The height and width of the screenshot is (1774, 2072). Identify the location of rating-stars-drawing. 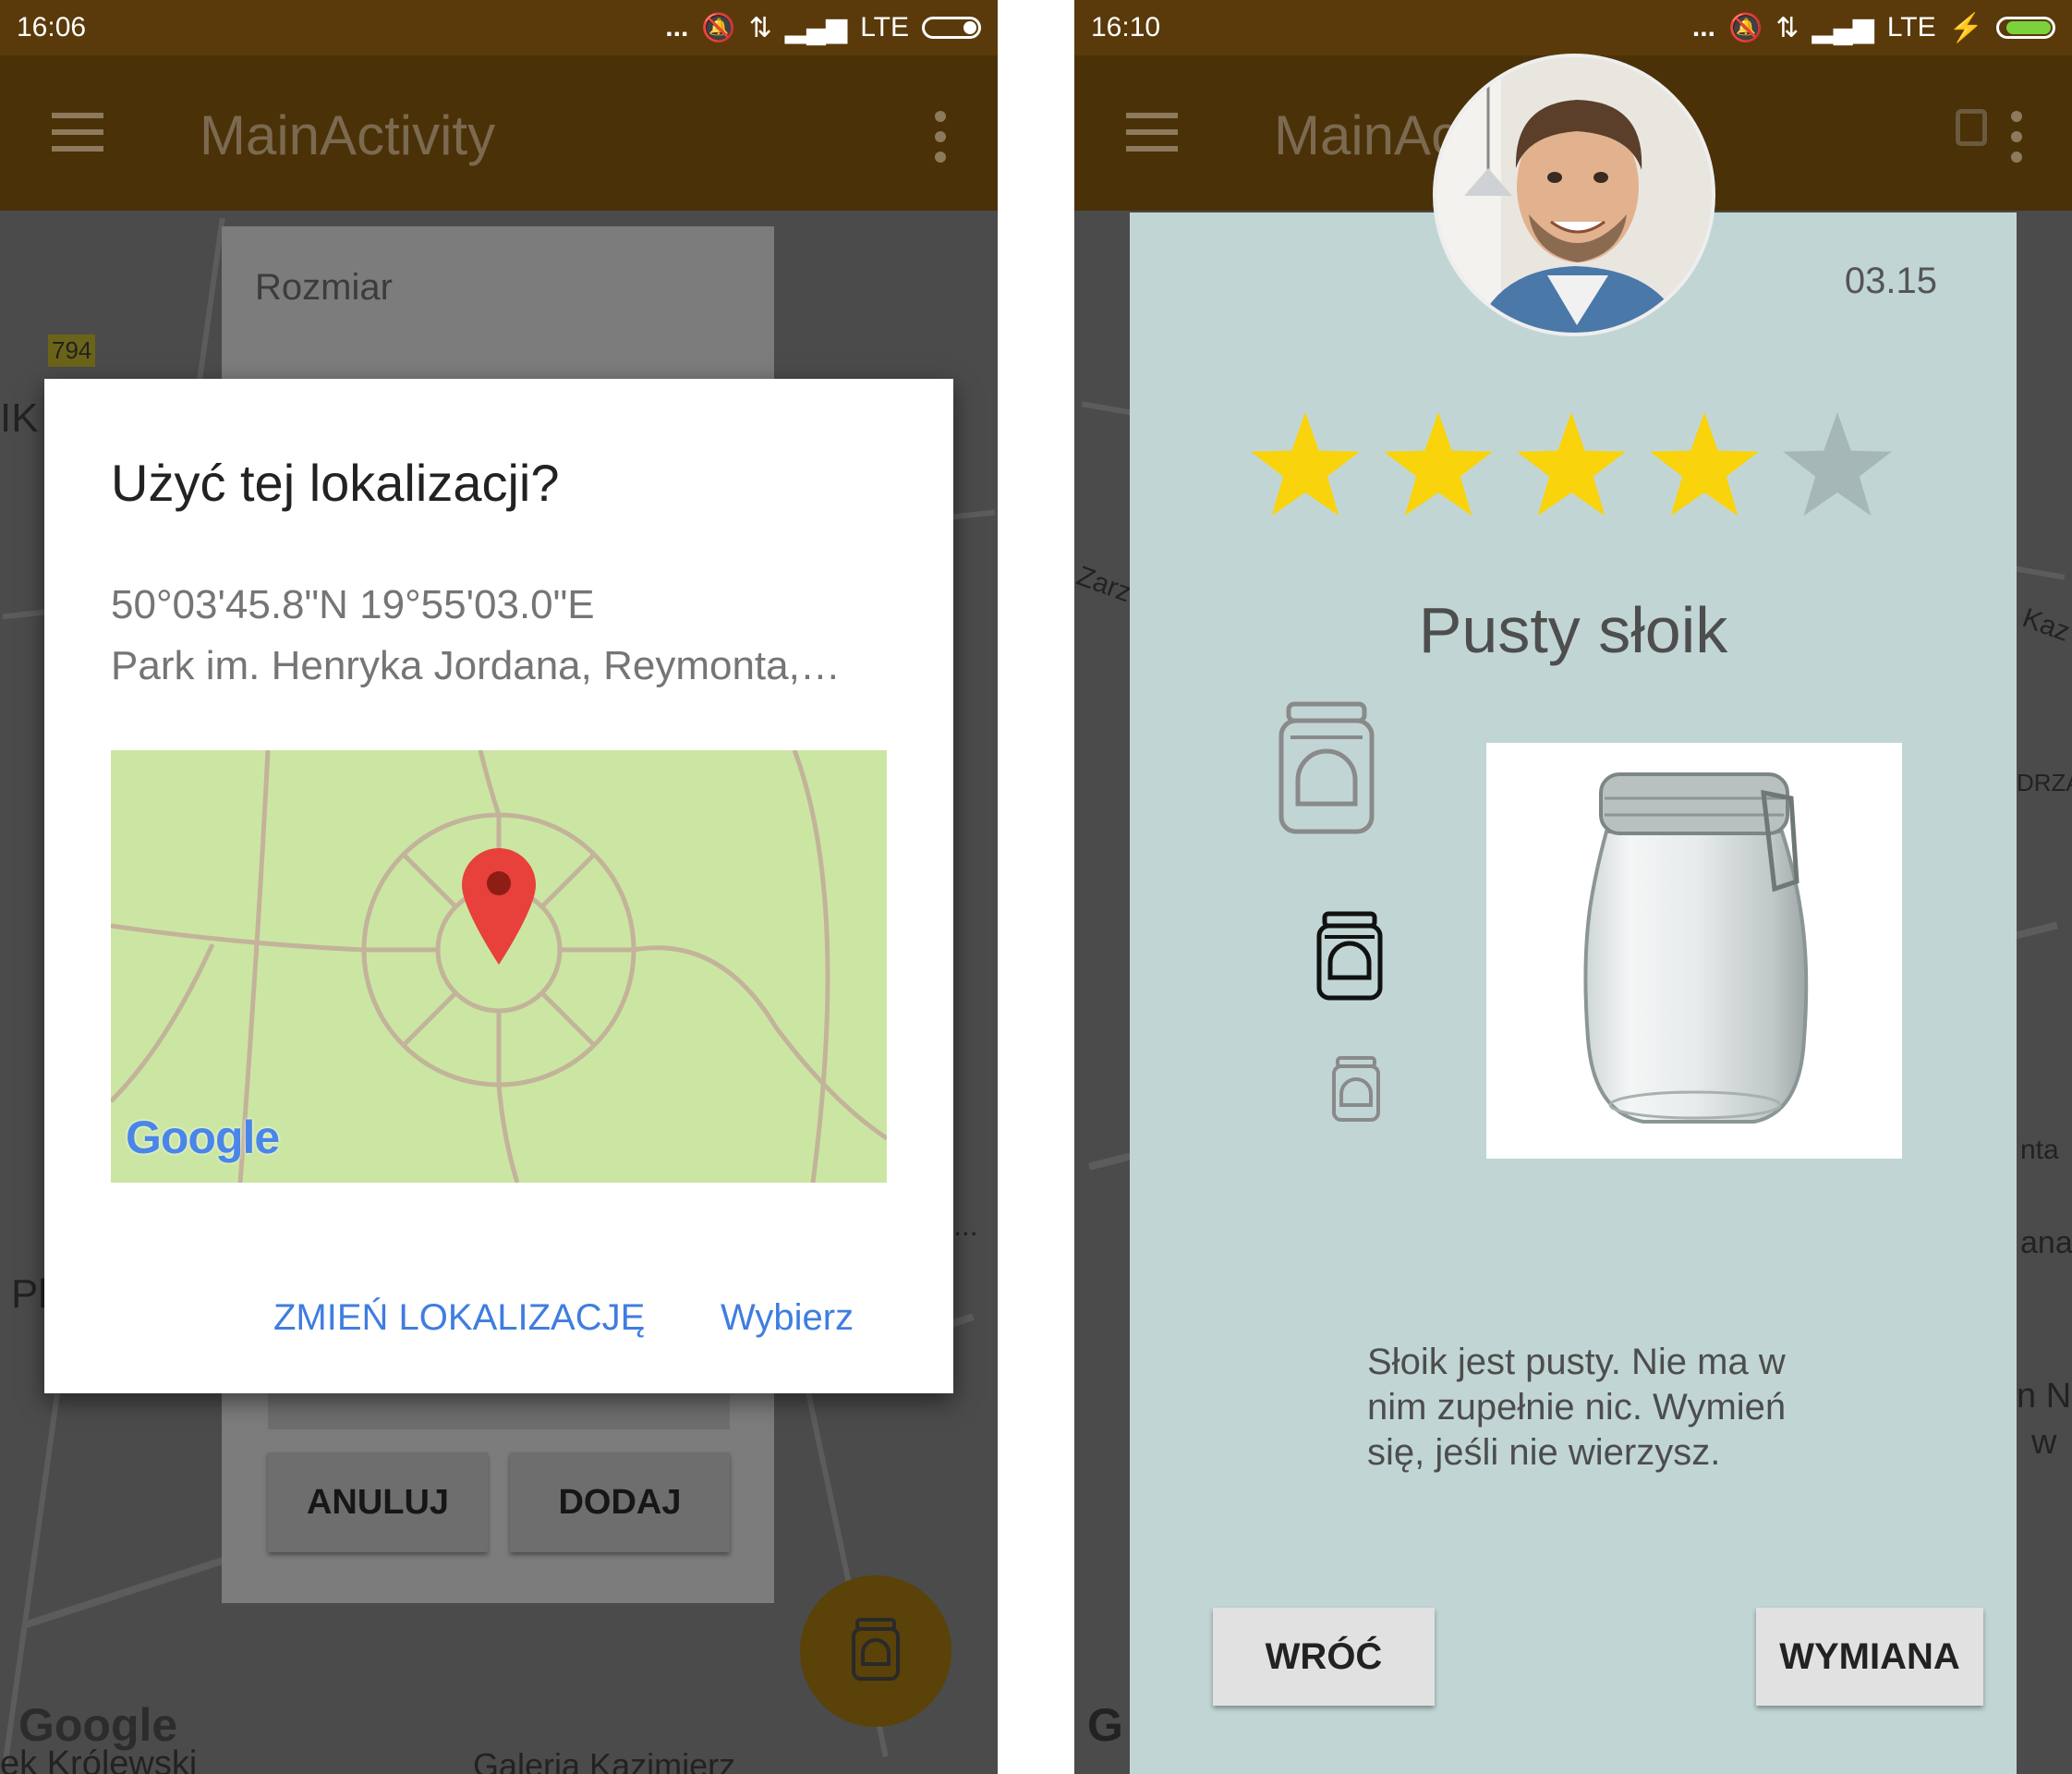
(1571, 464).